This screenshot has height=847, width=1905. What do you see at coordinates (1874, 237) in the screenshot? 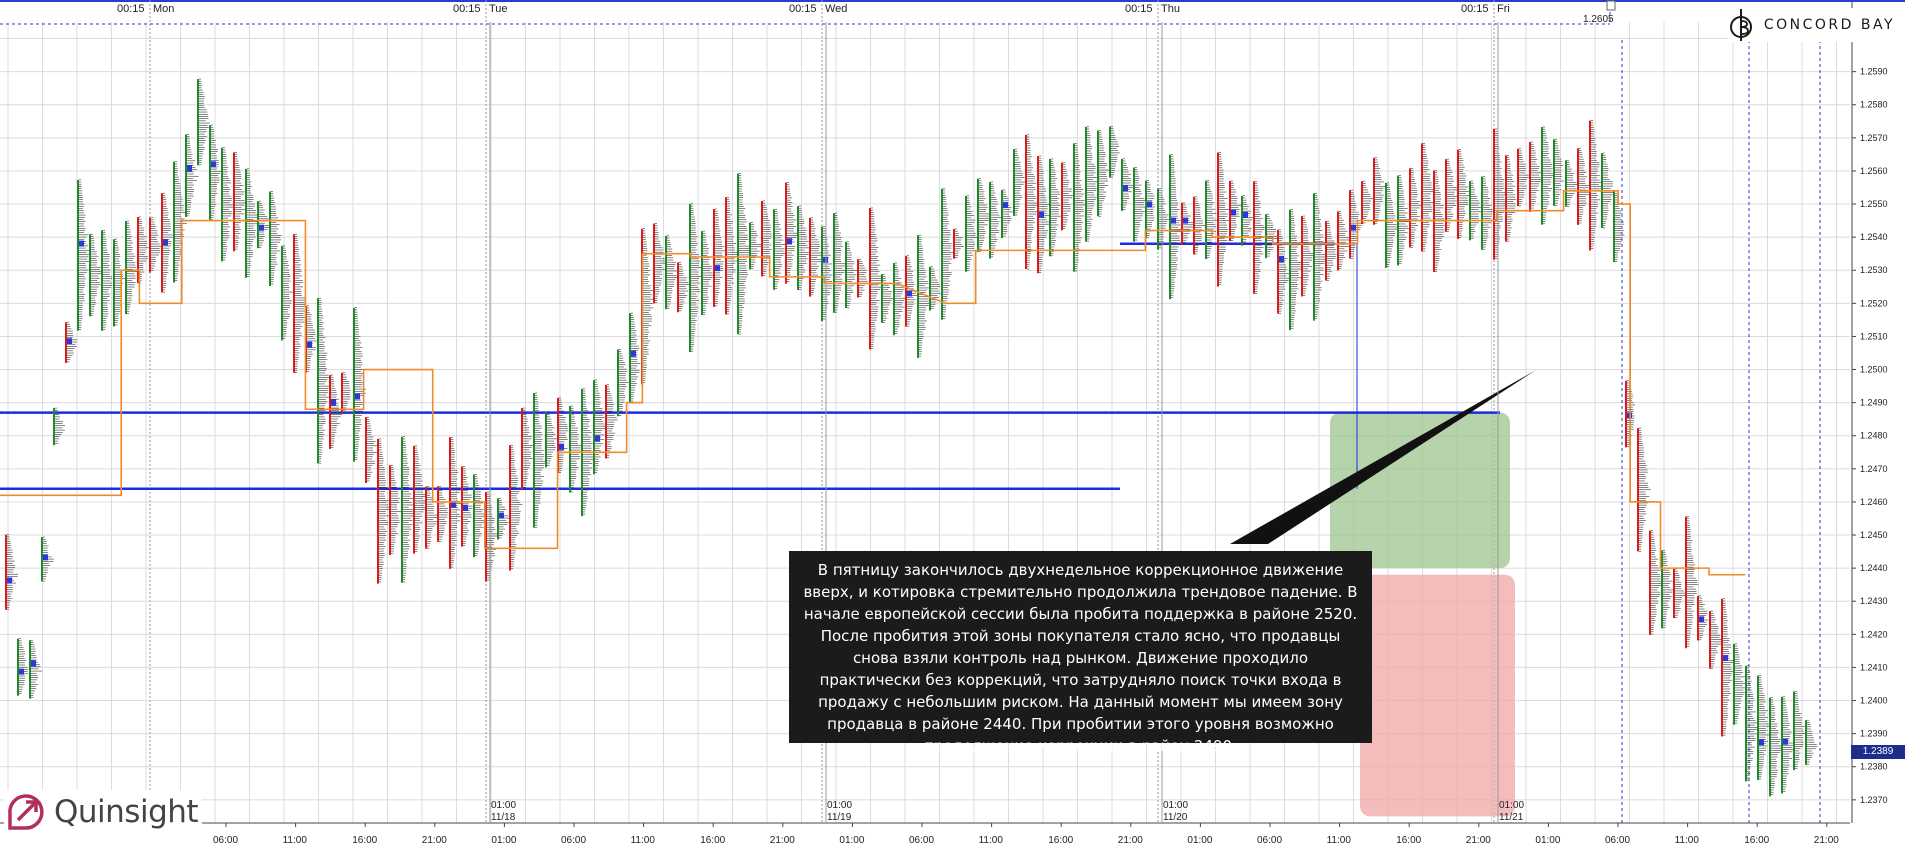
I see `price-tick-label: 1.2540` at bounding box center [1874, 237].